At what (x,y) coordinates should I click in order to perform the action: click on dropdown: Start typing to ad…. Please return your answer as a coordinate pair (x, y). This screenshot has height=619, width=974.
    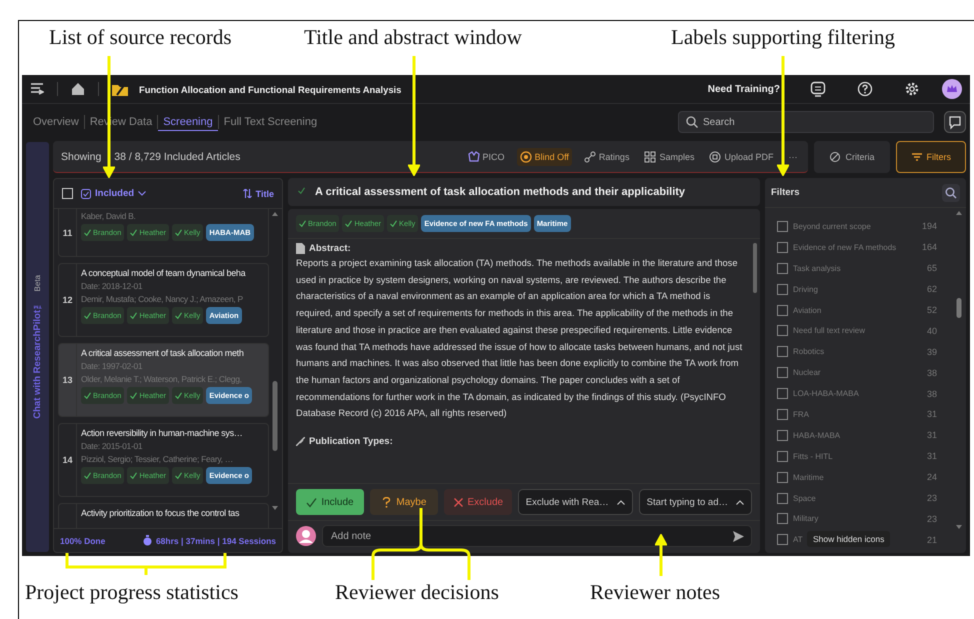
    Looking at the image, I should click on (695, 502).